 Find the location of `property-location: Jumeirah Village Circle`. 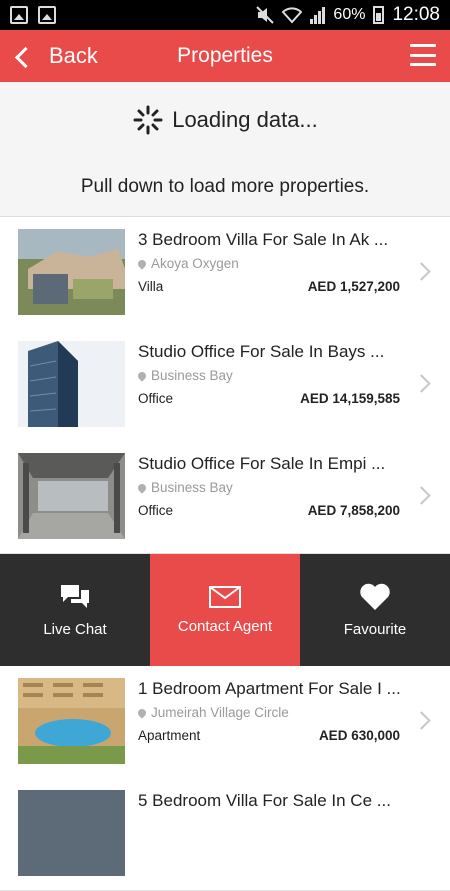

property-location: Jumeirah Village Circle is located at coordinates (212, 712).